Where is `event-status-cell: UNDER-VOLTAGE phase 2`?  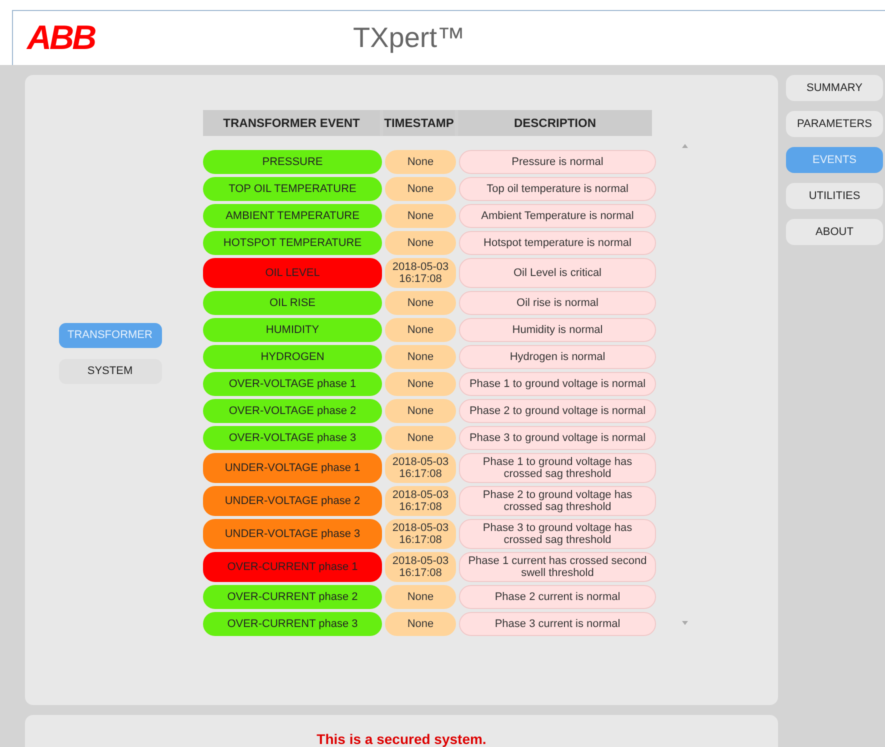
event-status-cell: UNDER-VOLTAGE phase 2 is located at coordinates (292, 501).